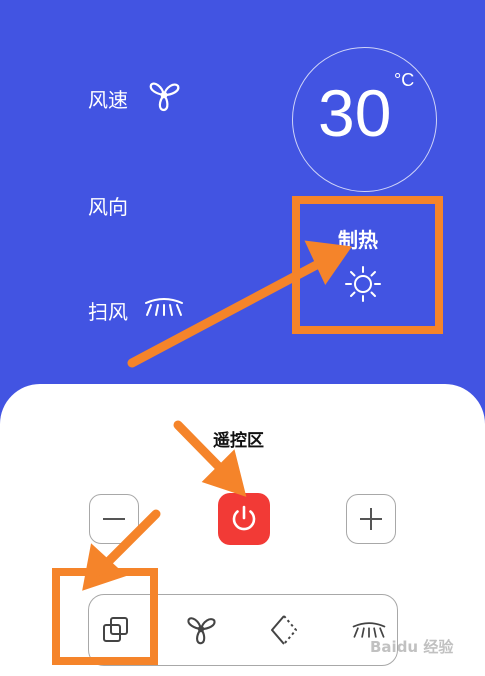 The height and width of the screenshot is (676, 485). I want to click on increase-button, so click(371, 519).